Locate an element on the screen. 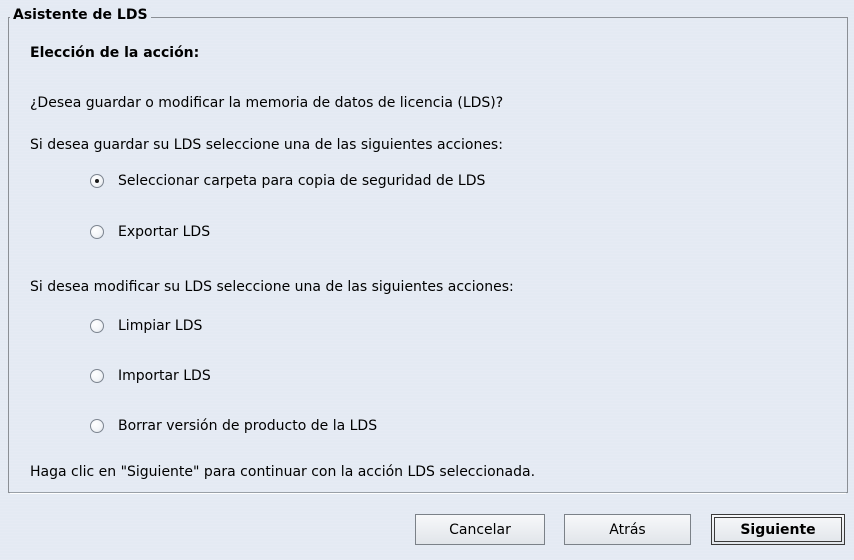  section-heading: Elección de la acción: is located at coordinates (115, 53).